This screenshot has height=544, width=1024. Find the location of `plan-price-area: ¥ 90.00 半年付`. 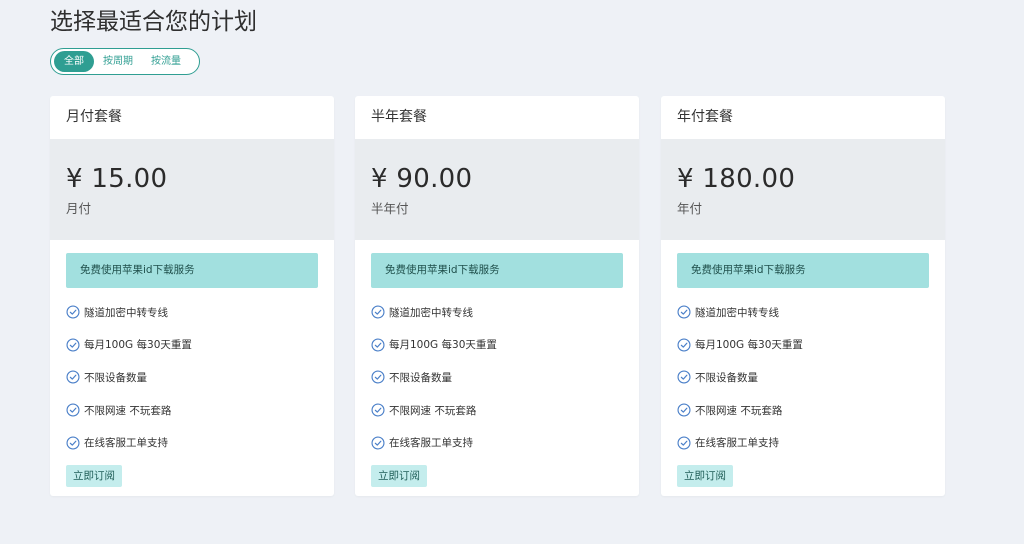

plan-price-area: ¥ 90.00 半年付 is located at coordinates (497, 189).